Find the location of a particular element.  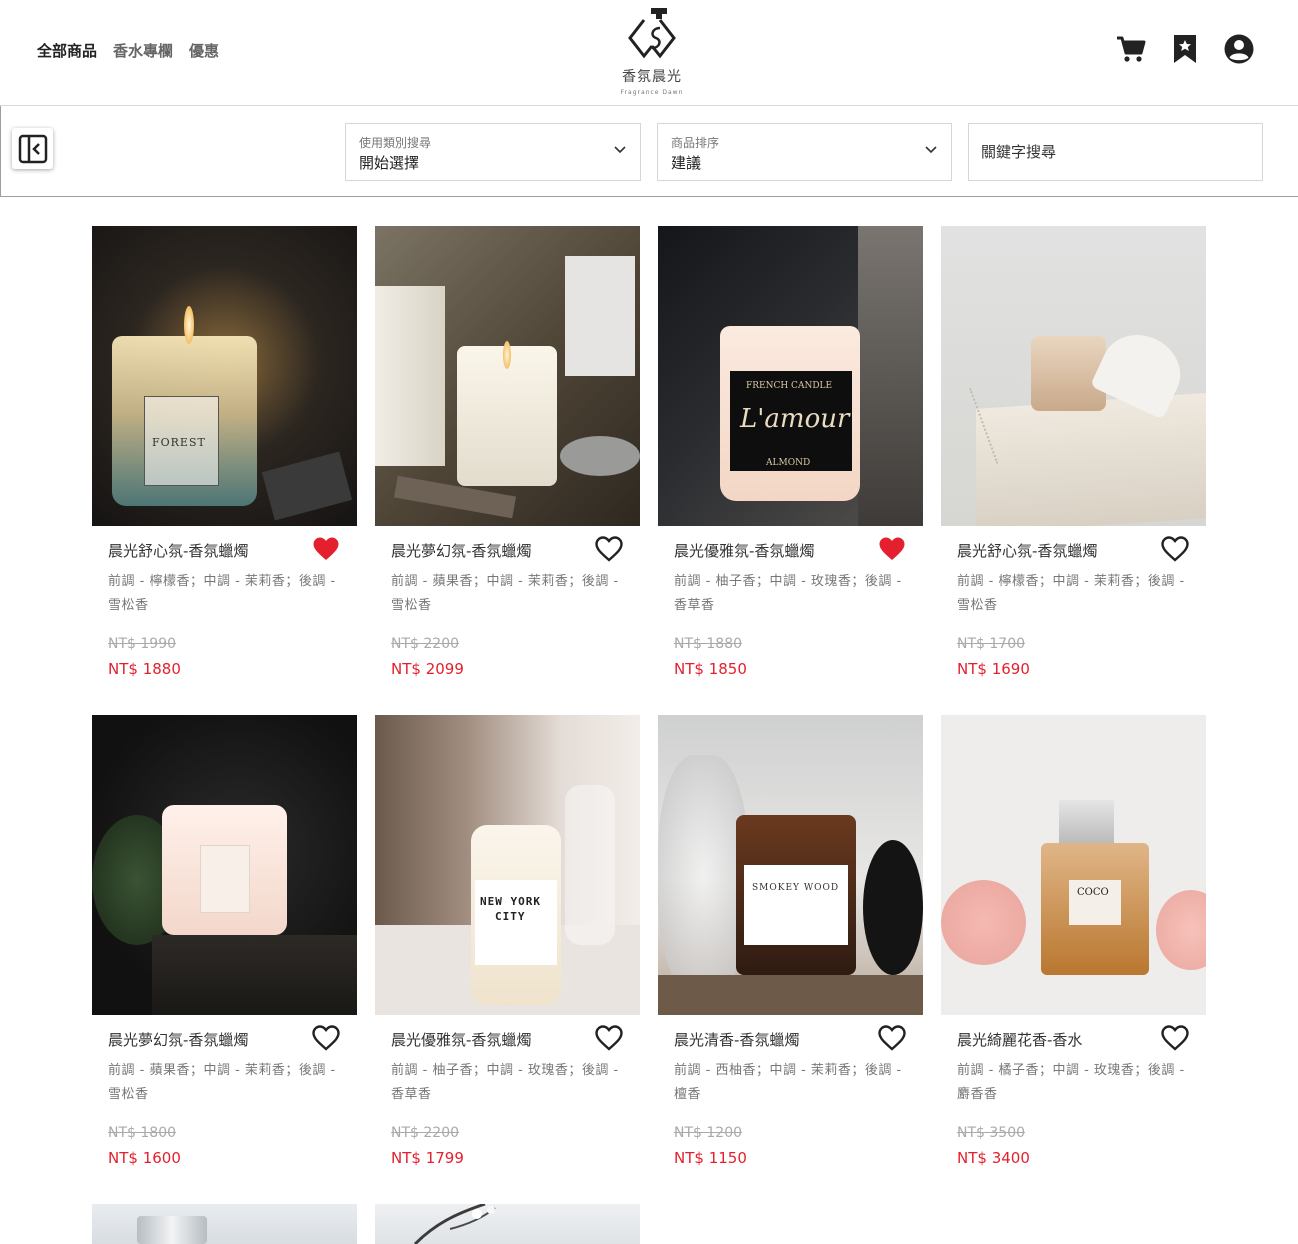

site-logo: 香氛晨光 Fragrance Dawn is located at coordinates (652, 52).